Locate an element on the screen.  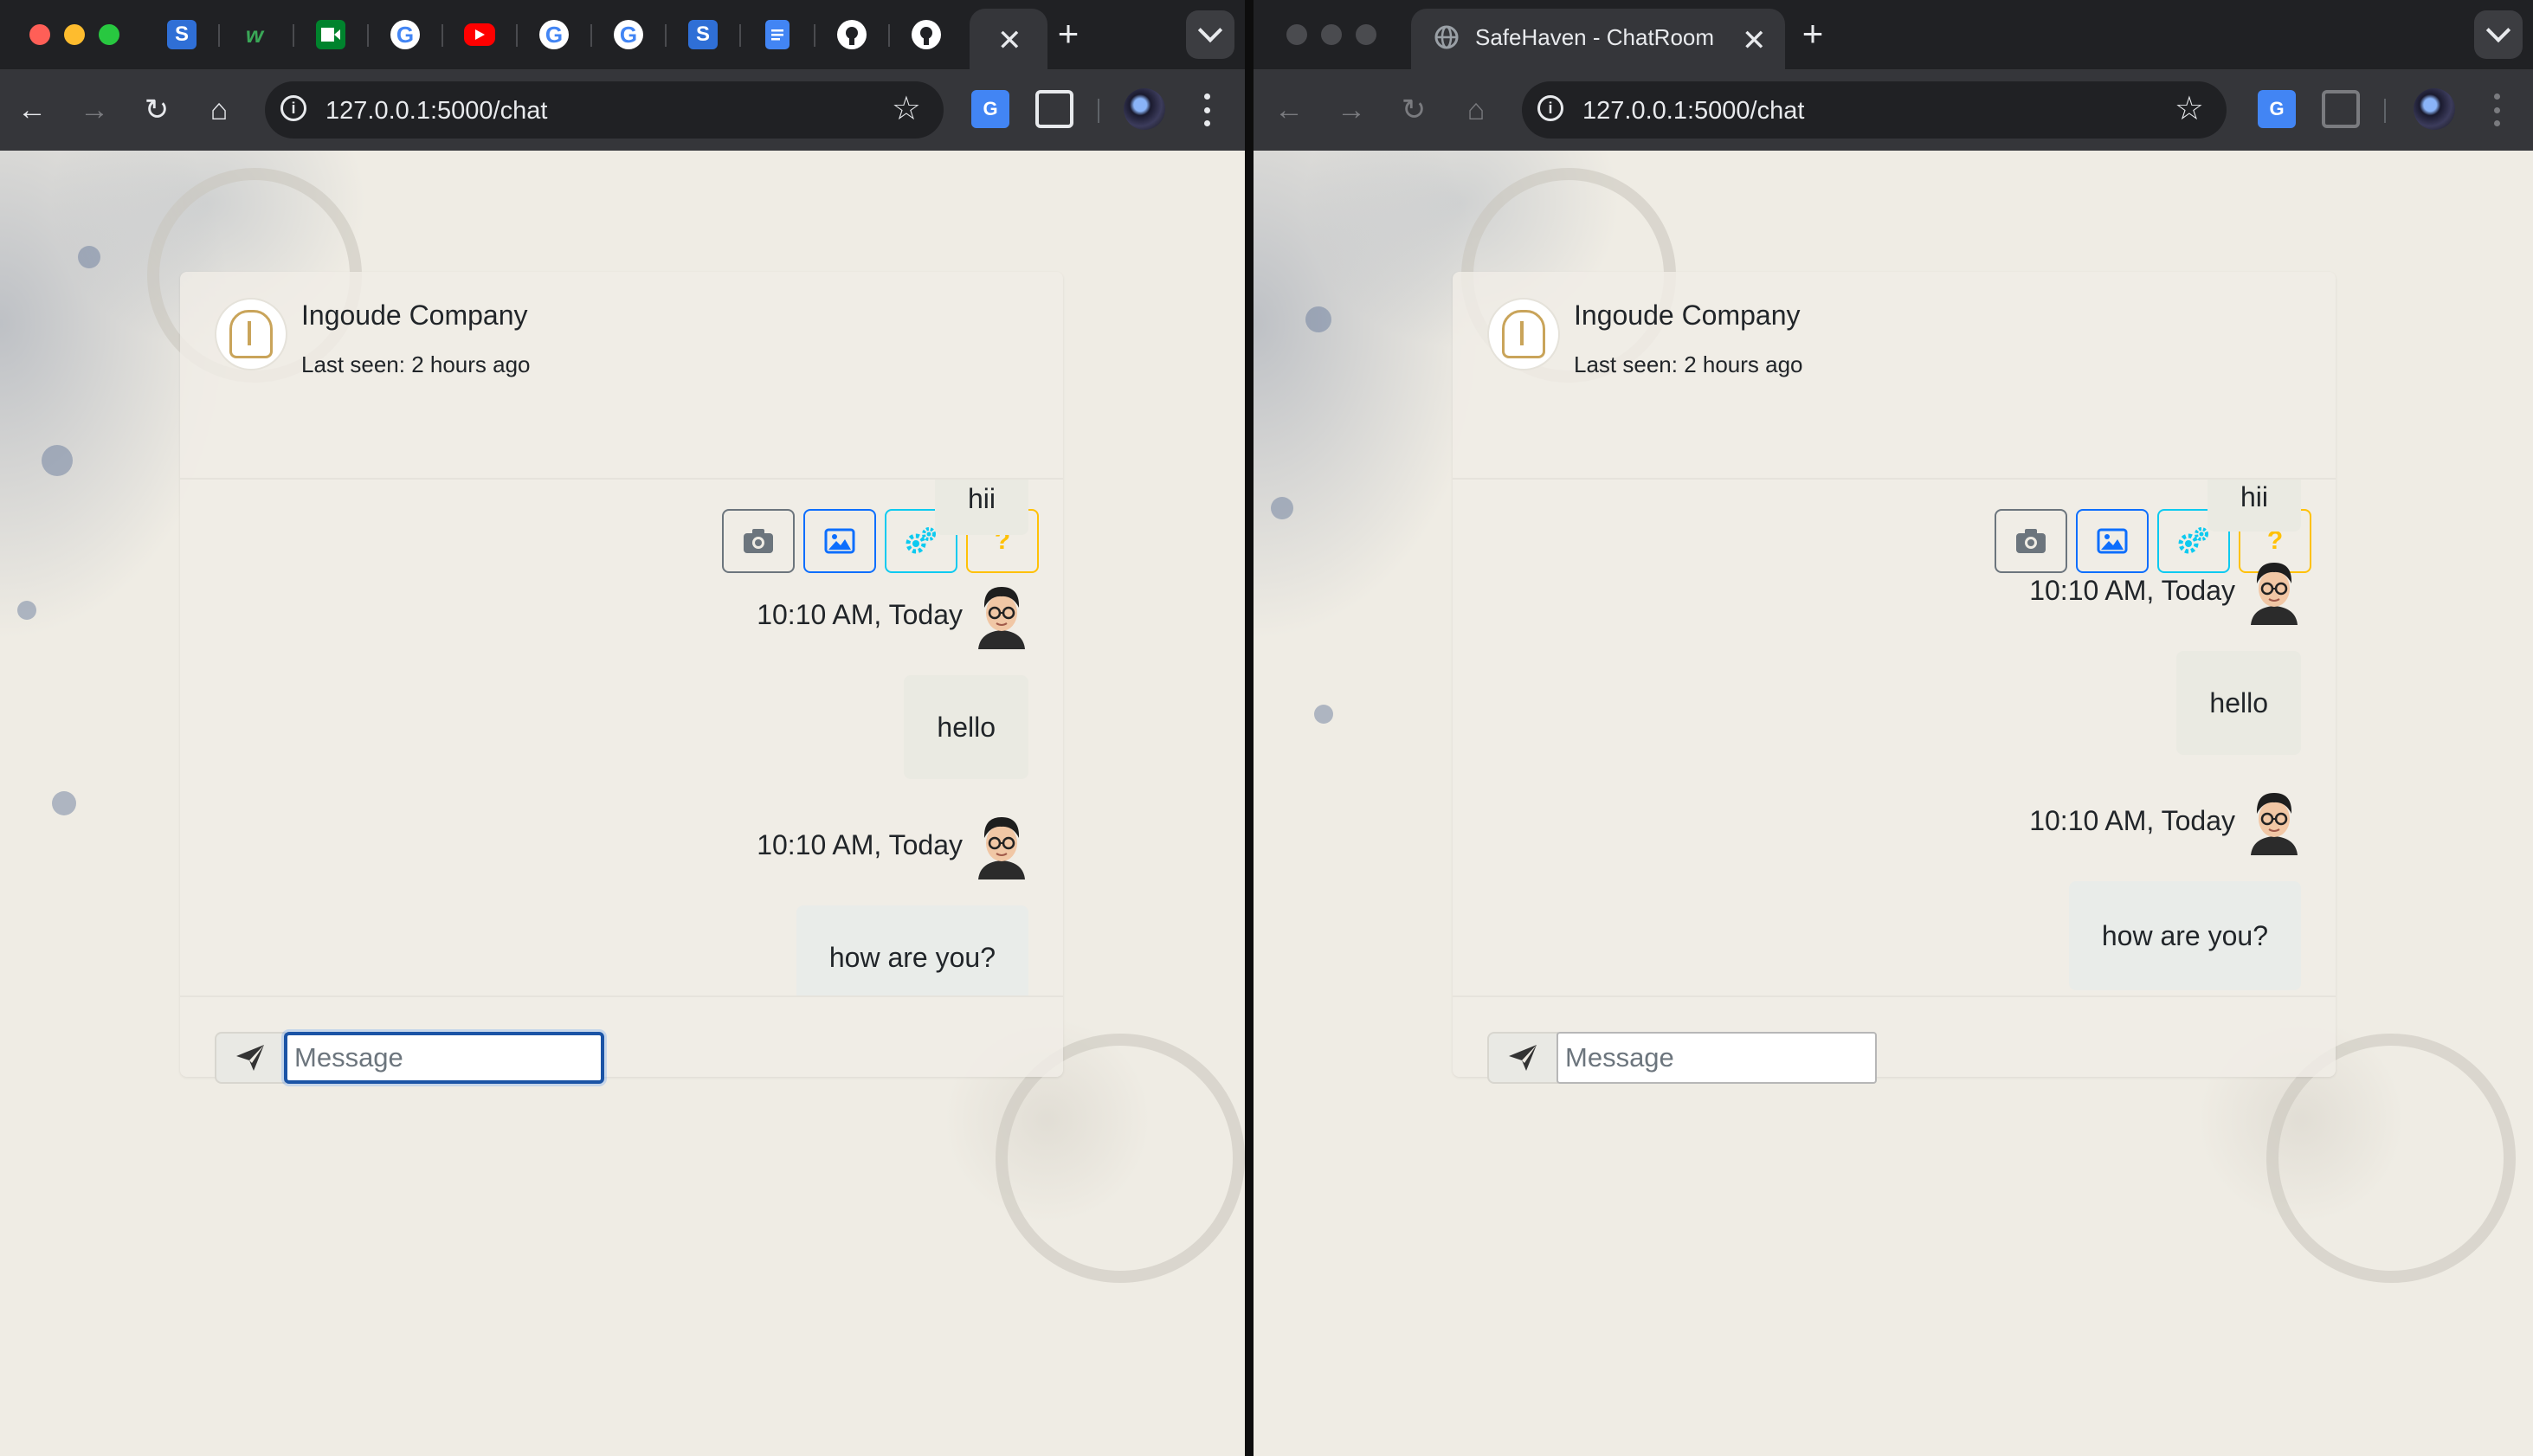
w-icon: w is located at coordinates (254, 34).